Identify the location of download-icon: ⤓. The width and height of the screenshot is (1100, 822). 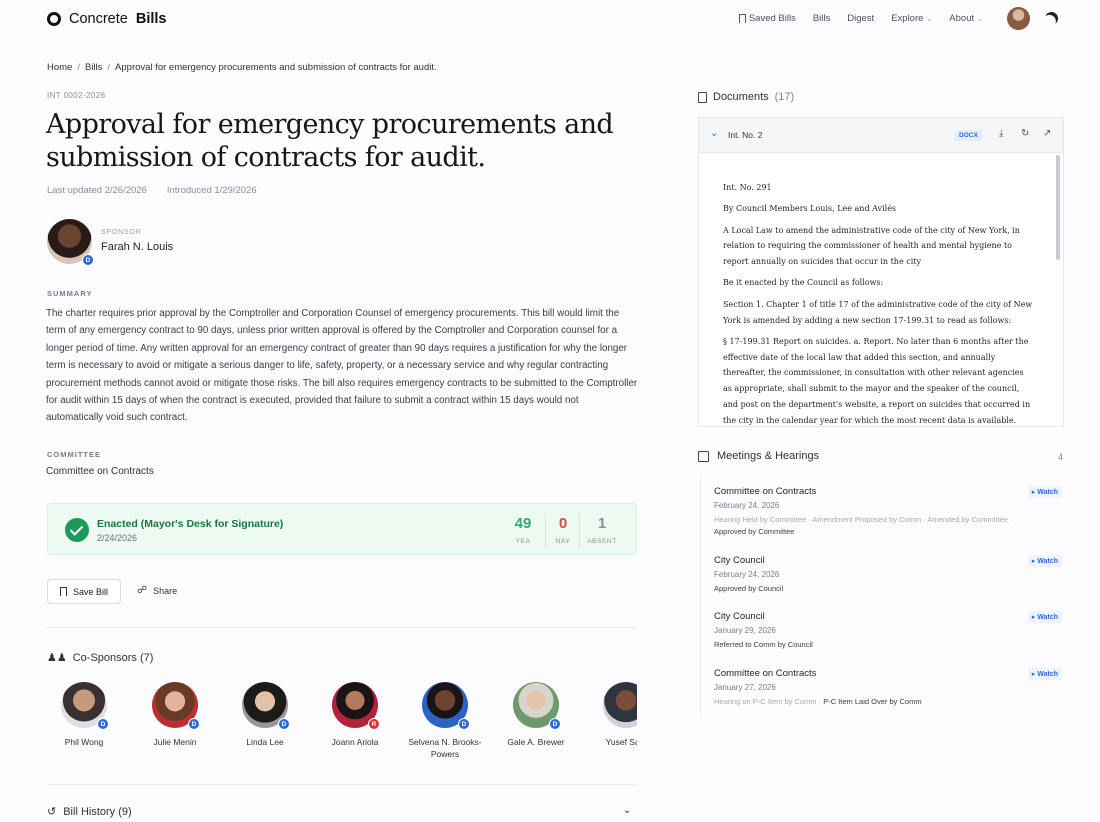
(1001, 133).